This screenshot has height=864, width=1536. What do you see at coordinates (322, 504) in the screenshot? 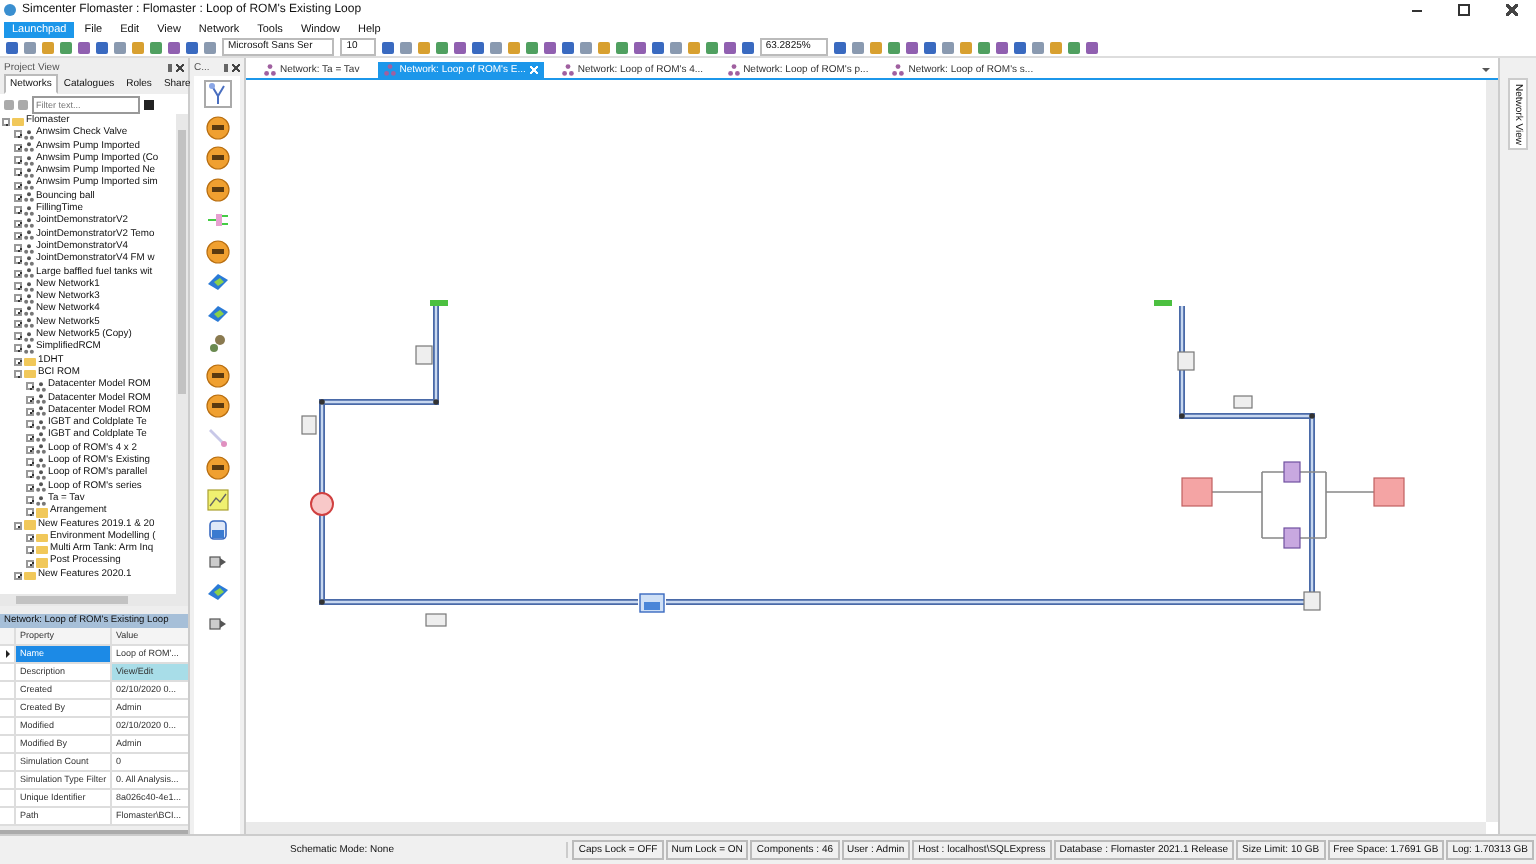
I see `pump-icon` at bounding box center [322, 504].